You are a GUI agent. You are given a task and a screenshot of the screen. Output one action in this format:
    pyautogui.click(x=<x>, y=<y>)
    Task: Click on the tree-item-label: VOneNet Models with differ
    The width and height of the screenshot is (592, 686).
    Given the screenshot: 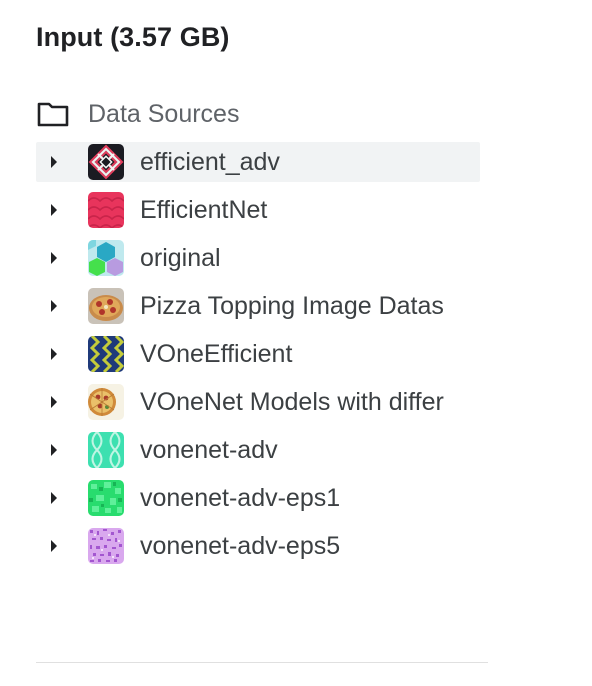 What is the action you would take?
    pyautogui.click(x=292, y=401)
    